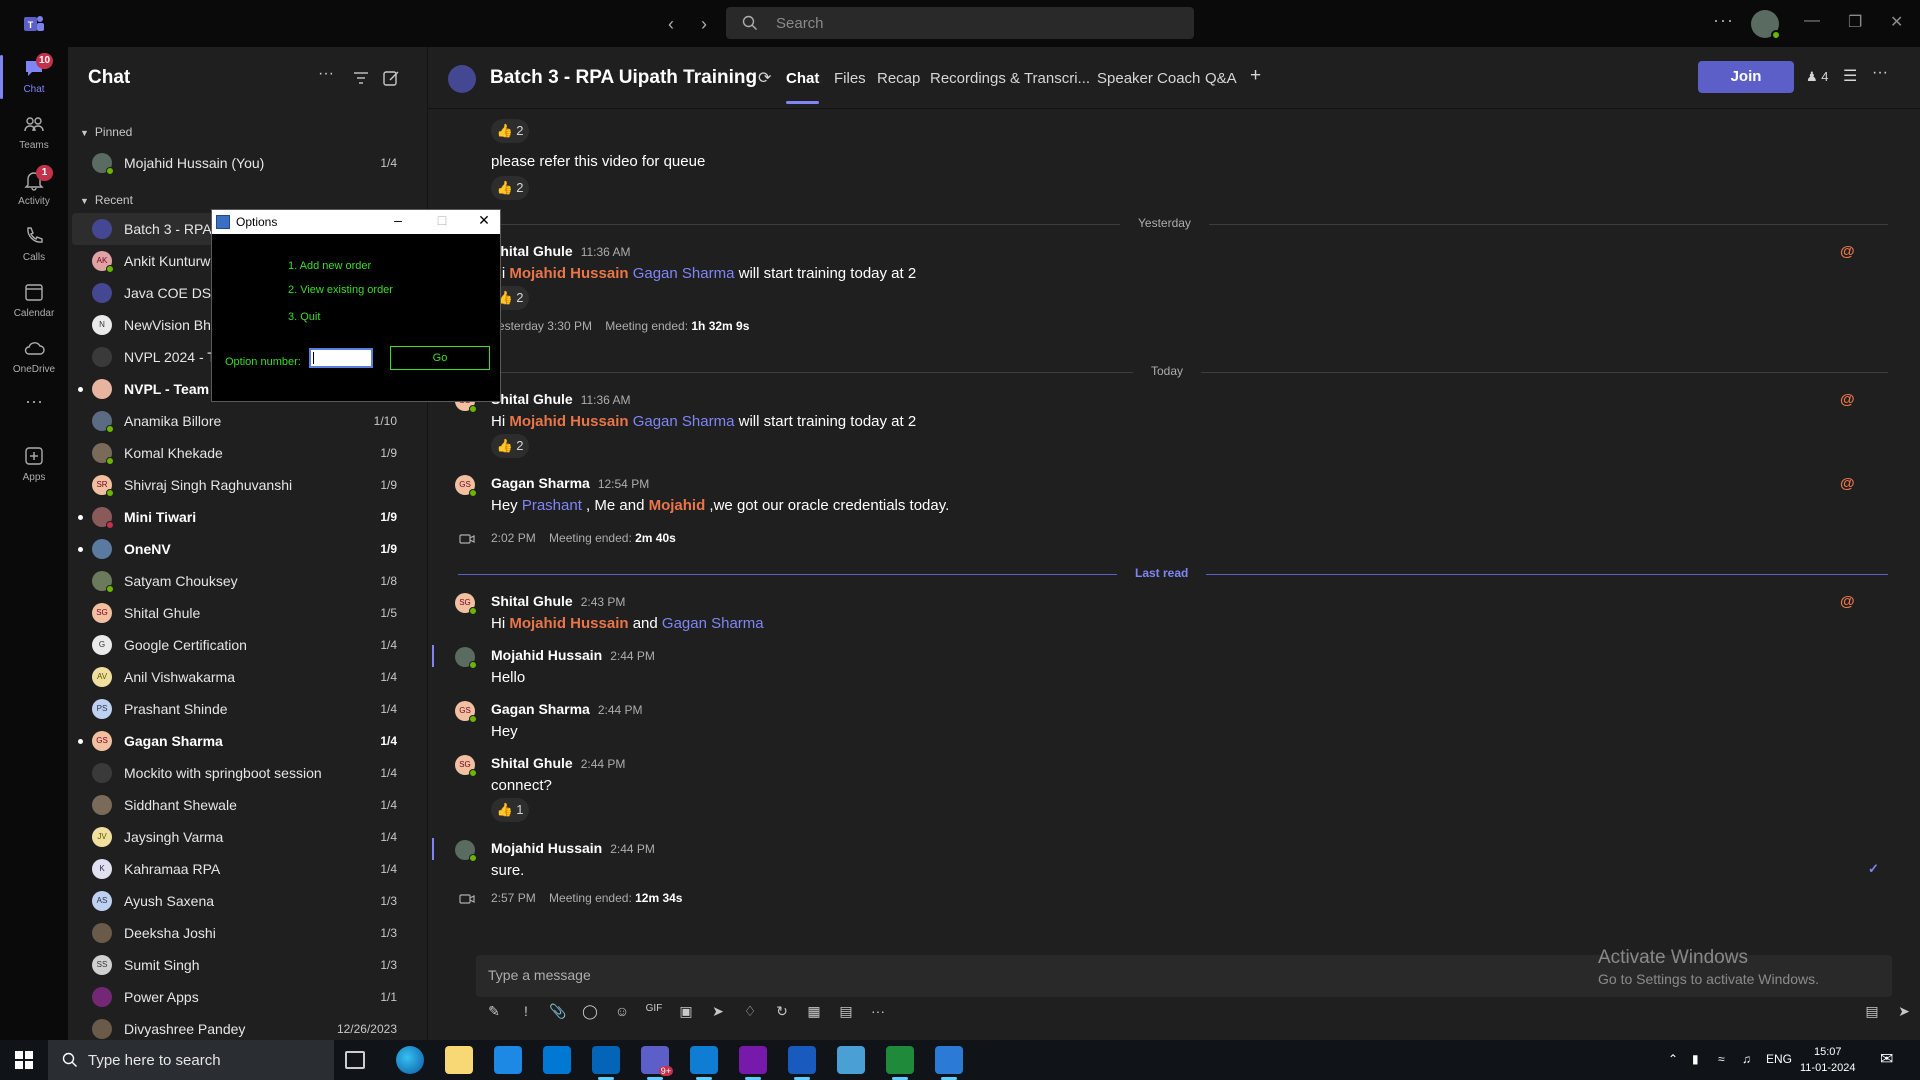  What do you see at coordinates (1850, 76) in the screenshot?
I see `list-icon: ☰` at bounding box center [1850, 76].